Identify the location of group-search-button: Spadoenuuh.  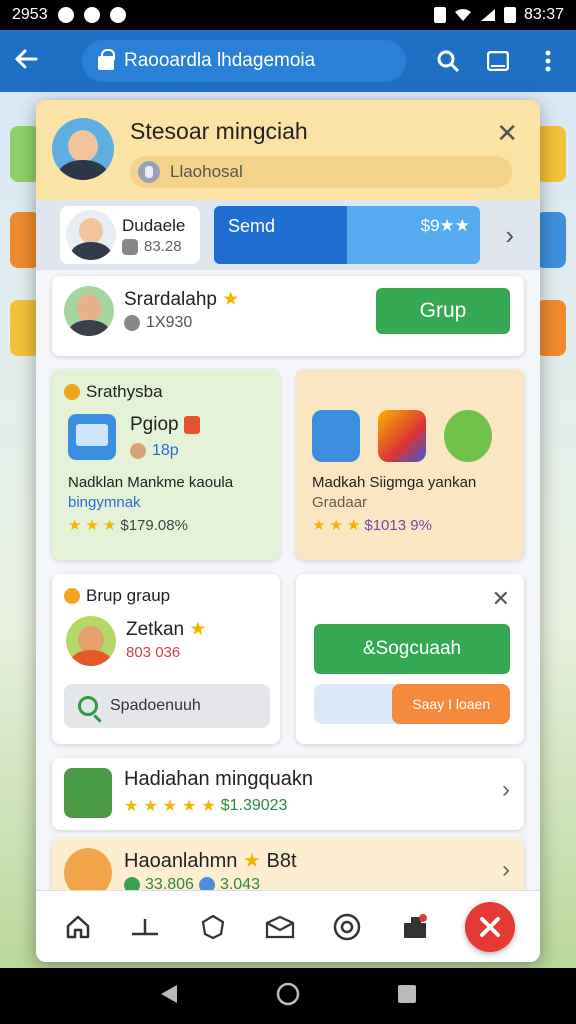
(167, 706).